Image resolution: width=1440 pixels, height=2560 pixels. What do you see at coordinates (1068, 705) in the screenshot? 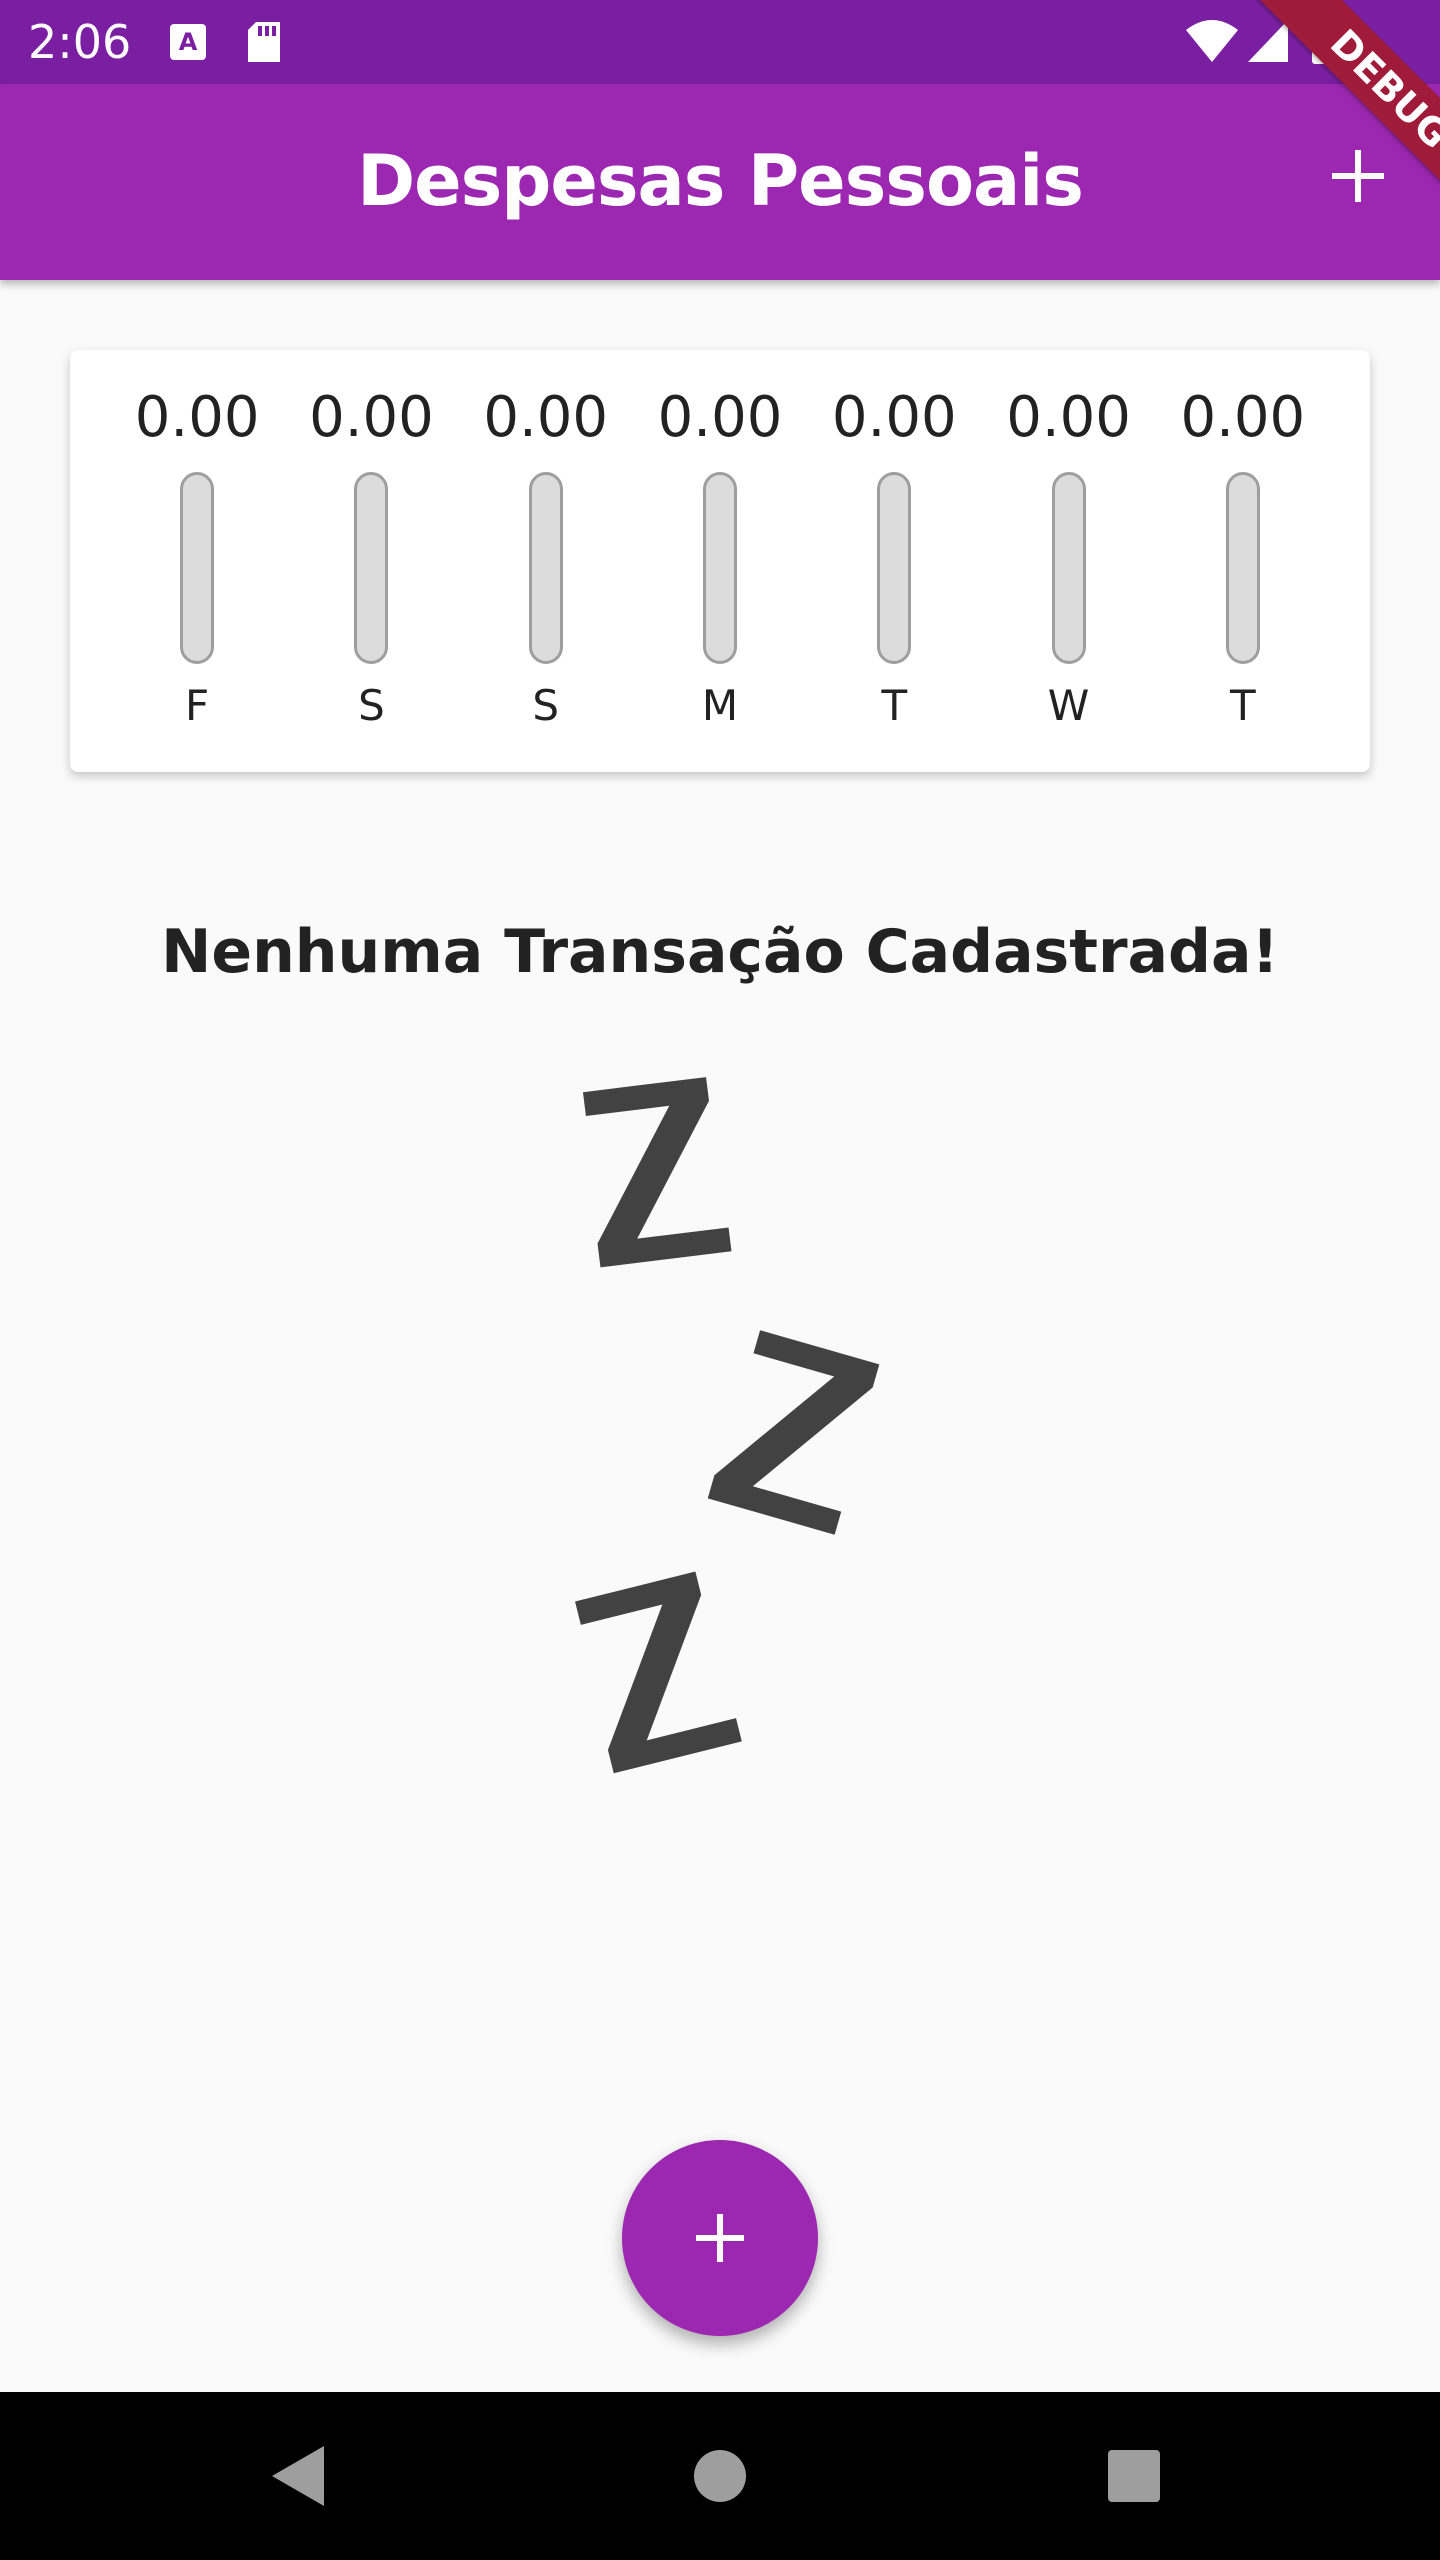
I see `bar-day-label: W` at bounding box center [1068, 705].